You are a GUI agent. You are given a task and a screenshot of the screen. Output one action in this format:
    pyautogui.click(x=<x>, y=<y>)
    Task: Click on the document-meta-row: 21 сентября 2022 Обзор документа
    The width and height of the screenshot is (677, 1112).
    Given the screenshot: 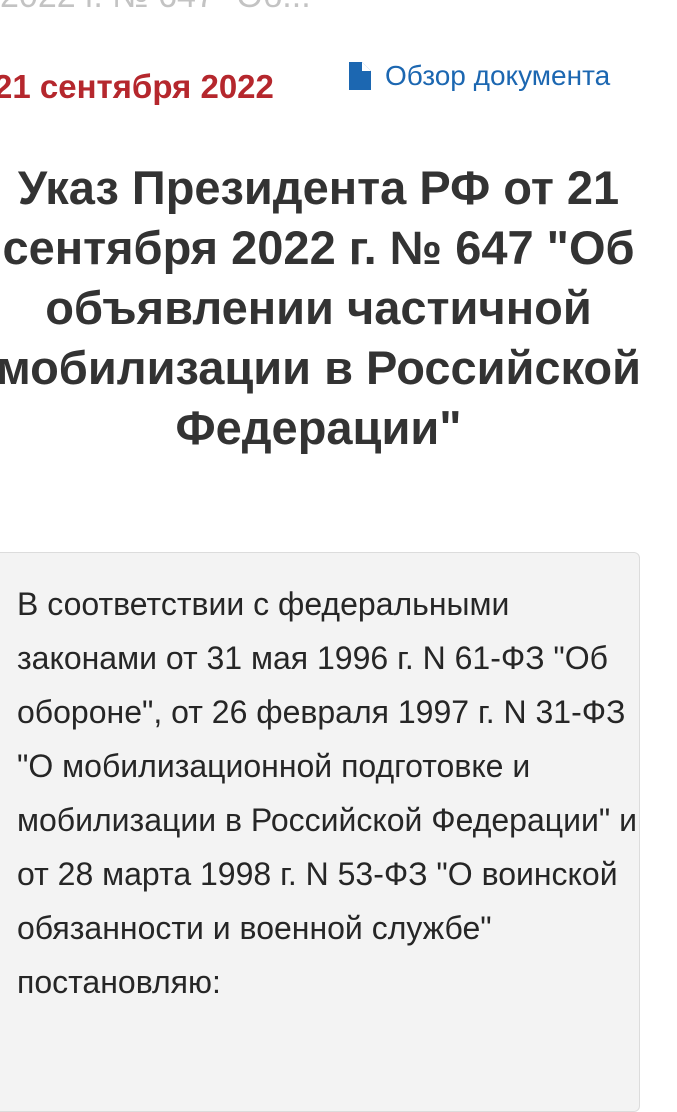 What is the action you would take?
    pyautogui.click(x=338, y=86)
    